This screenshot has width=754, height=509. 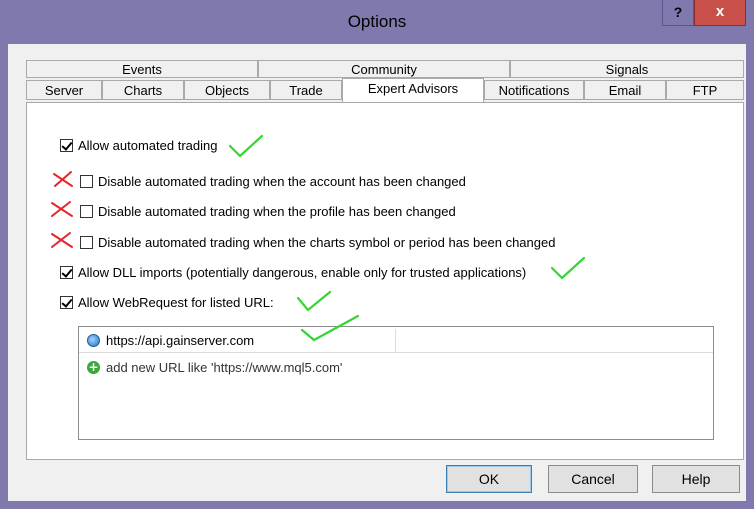 I want to click on tab-objects: Objects, so click(x=227, y=90).